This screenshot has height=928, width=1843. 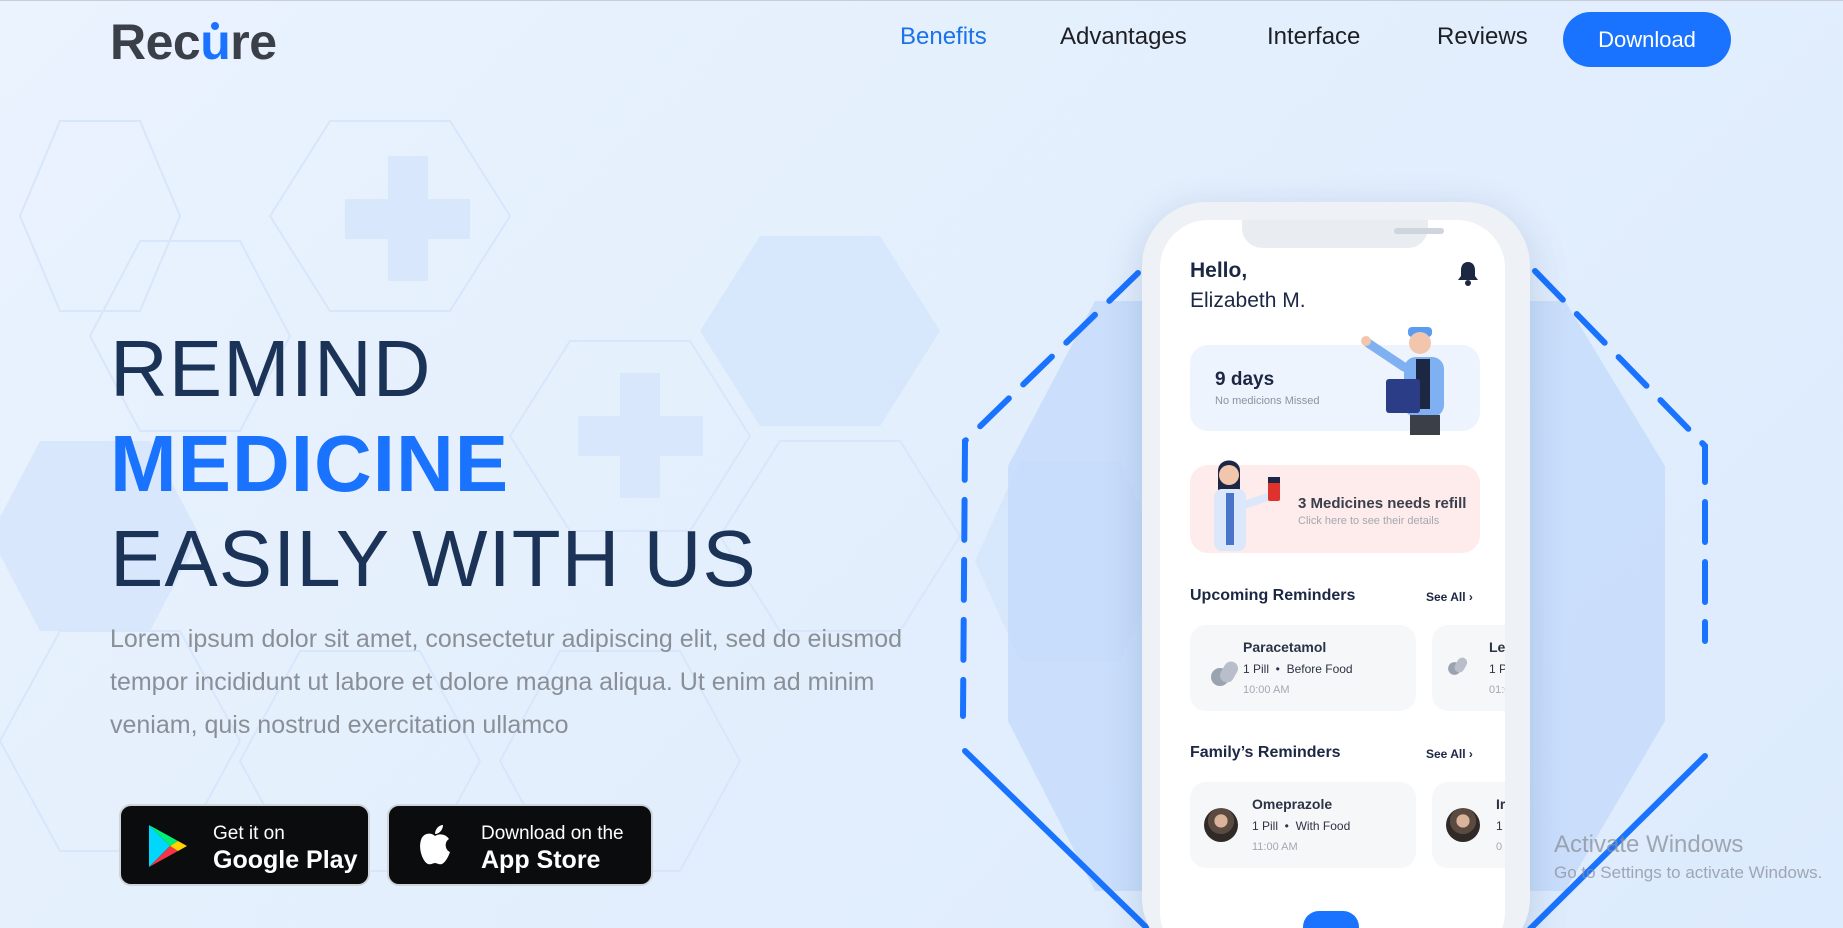 What do you see at coordinates (1343, 234) in the screenshot?
I see `phone-notch` at bounding box center [1343, 234].